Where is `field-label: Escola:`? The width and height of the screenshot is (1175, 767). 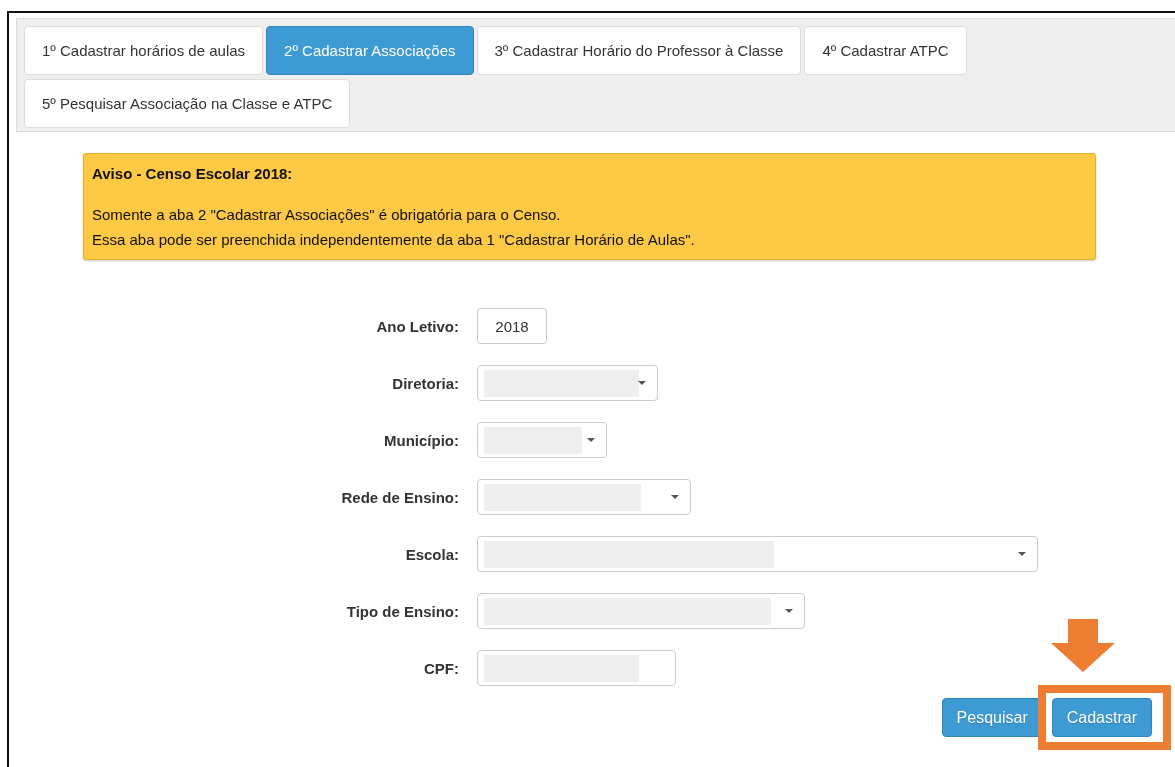
field-label: Escola: is located at coordinates (431, 554).